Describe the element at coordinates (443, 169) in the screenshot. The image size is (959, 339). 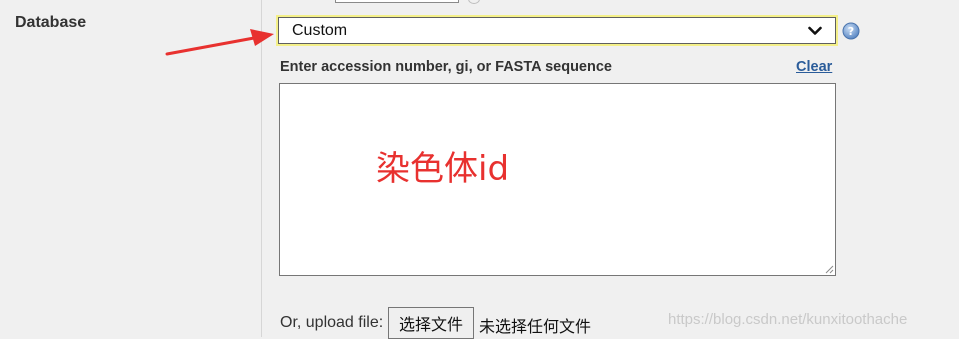
I see `annotation-text: 染色体id` at that location.